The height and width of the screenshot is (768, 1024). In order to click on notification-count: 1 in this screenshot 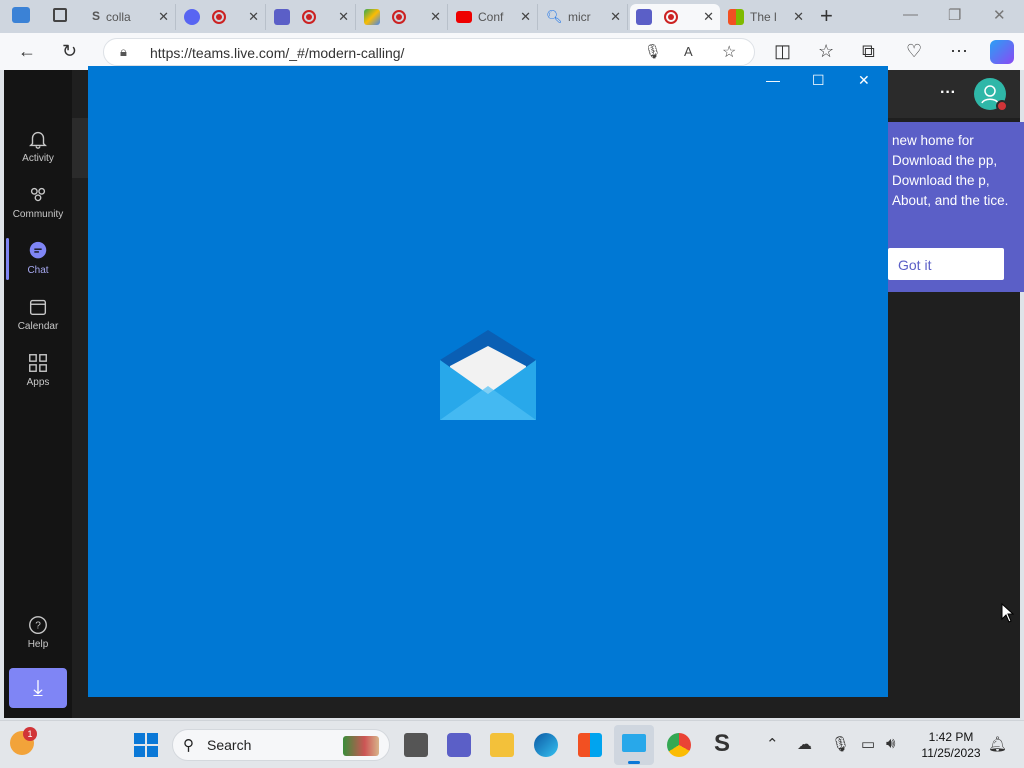, I will do `click(30, 734)`.